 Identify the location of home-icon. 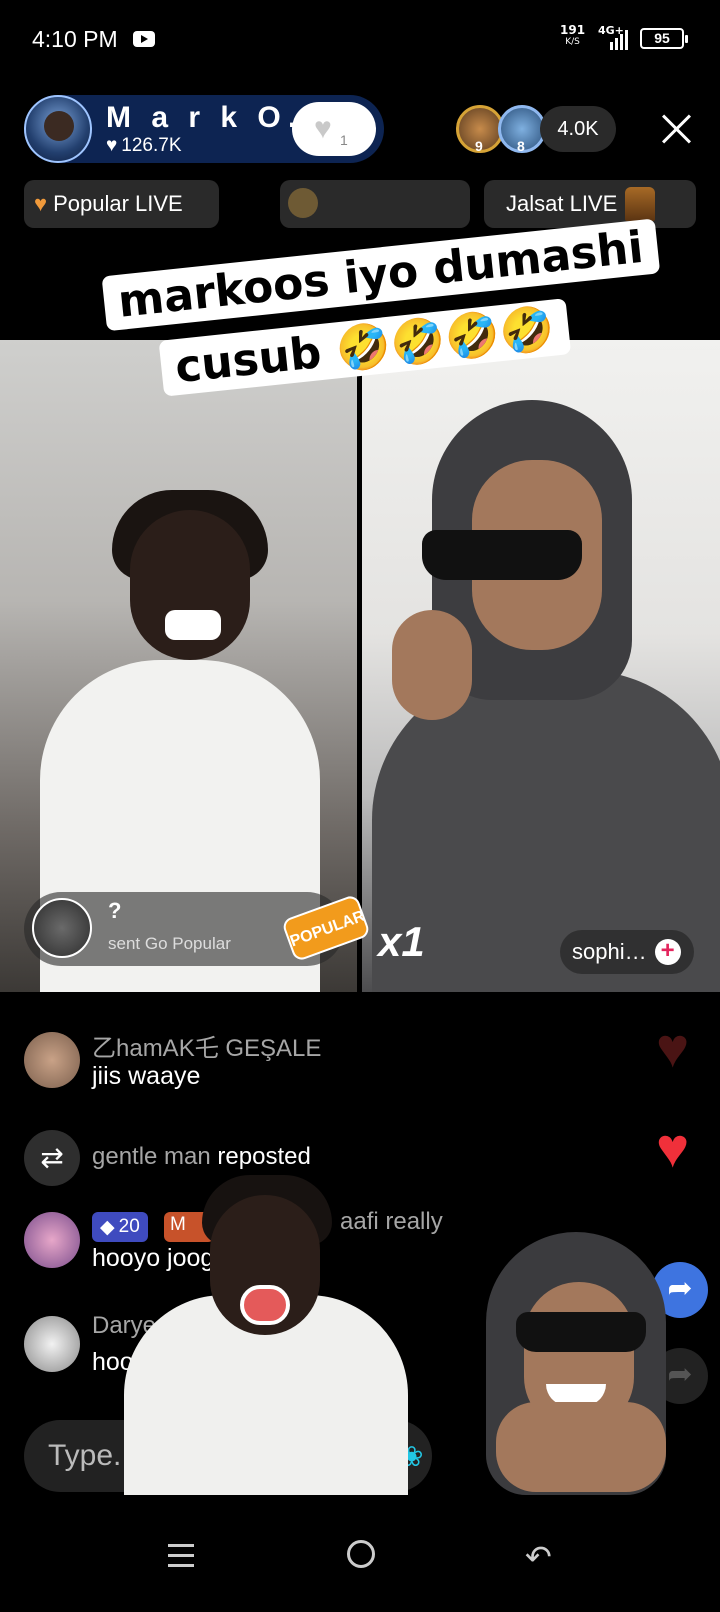
(361, 1554).